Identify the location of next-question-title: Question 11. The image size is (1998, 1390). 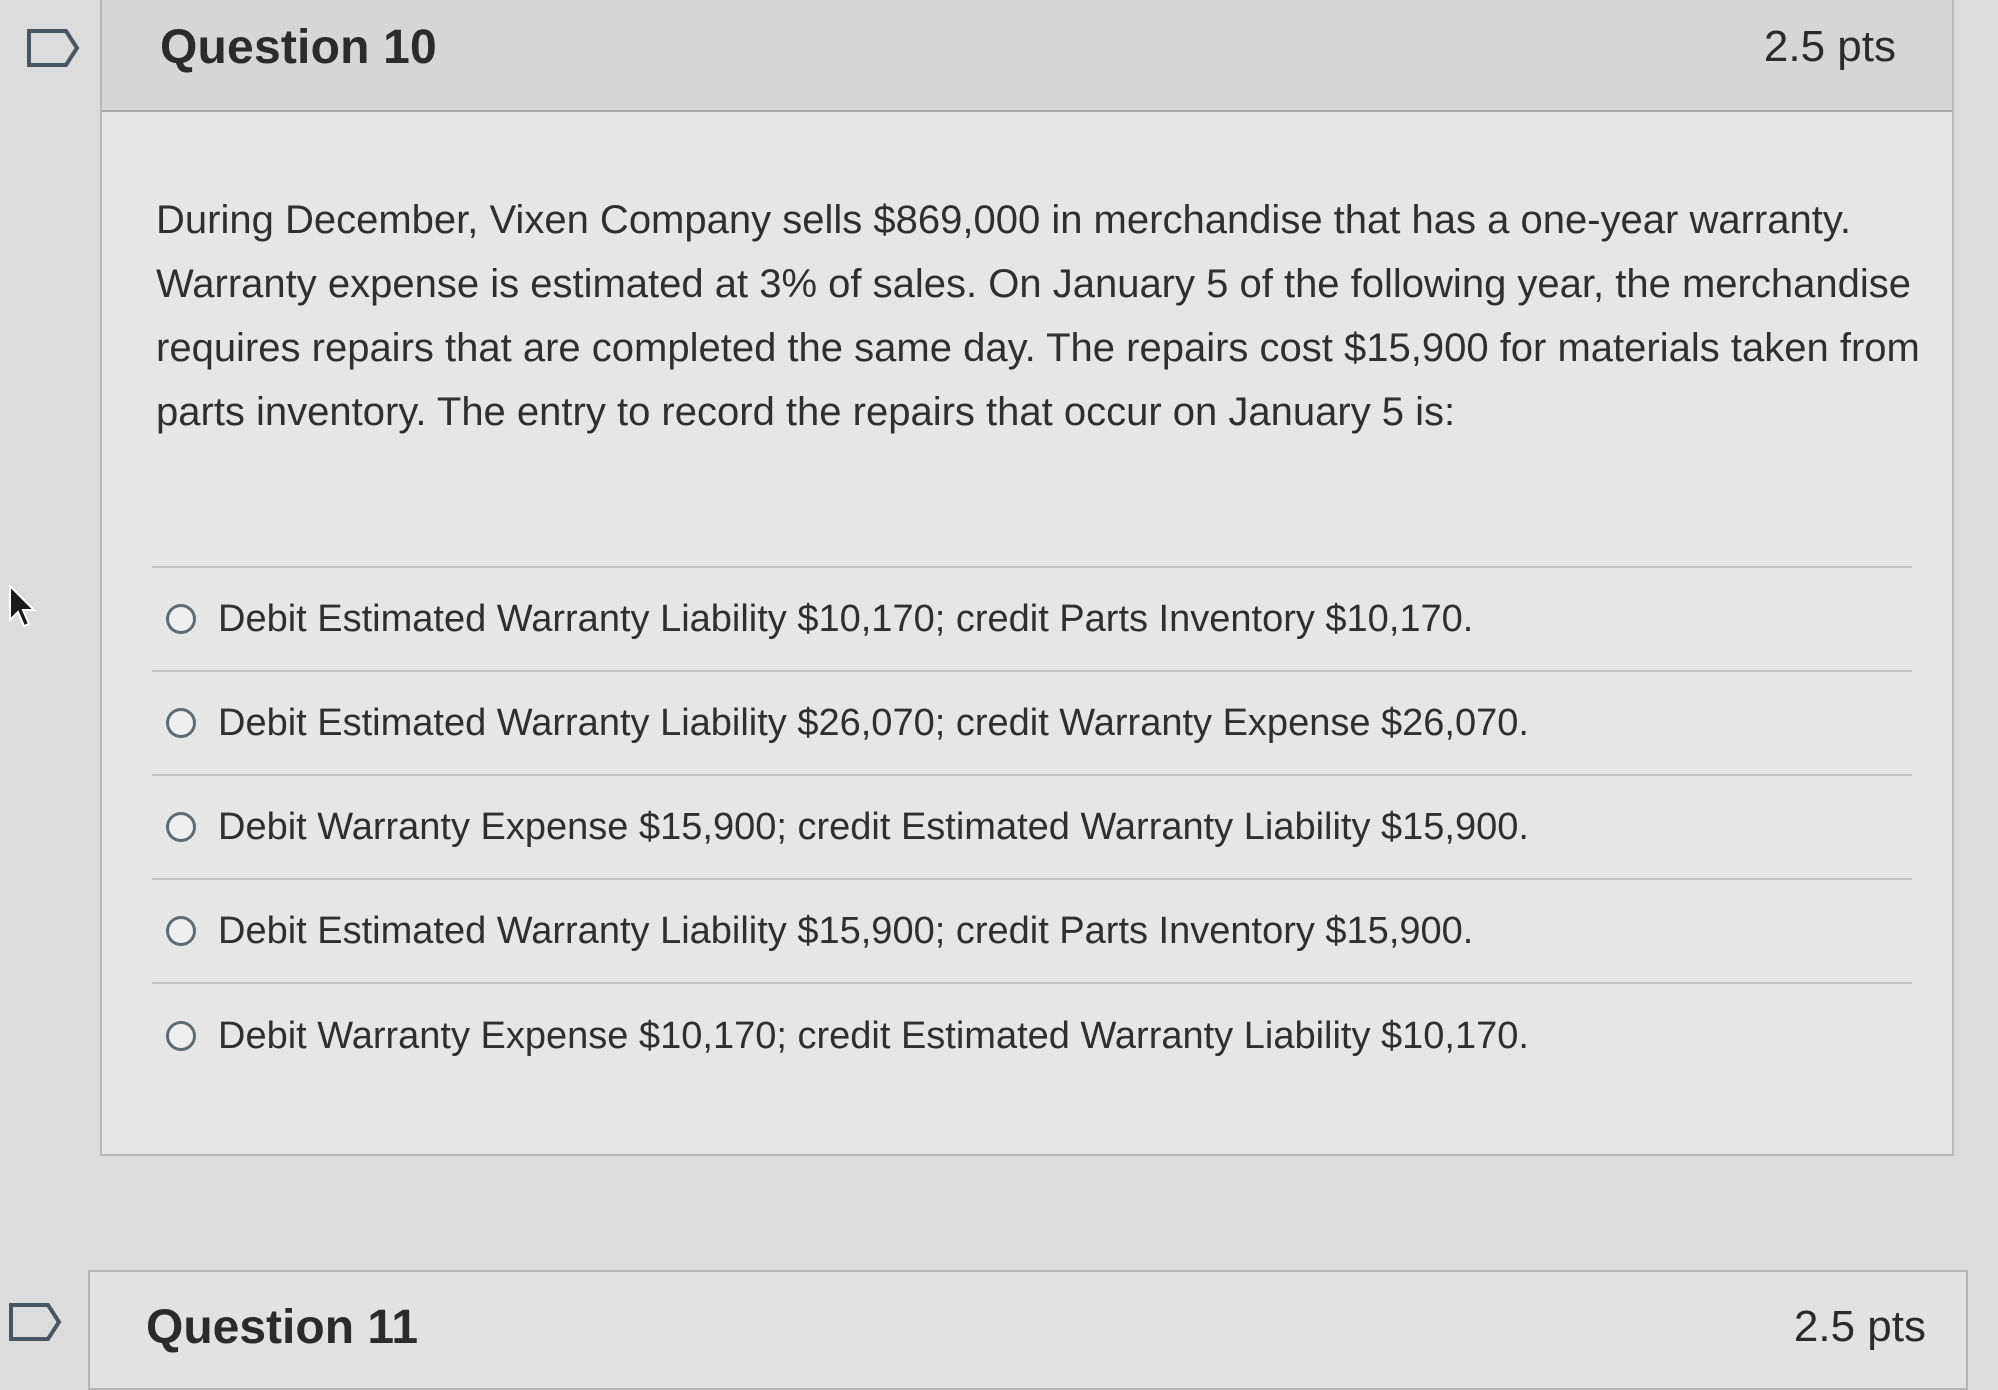
(282, 1327).